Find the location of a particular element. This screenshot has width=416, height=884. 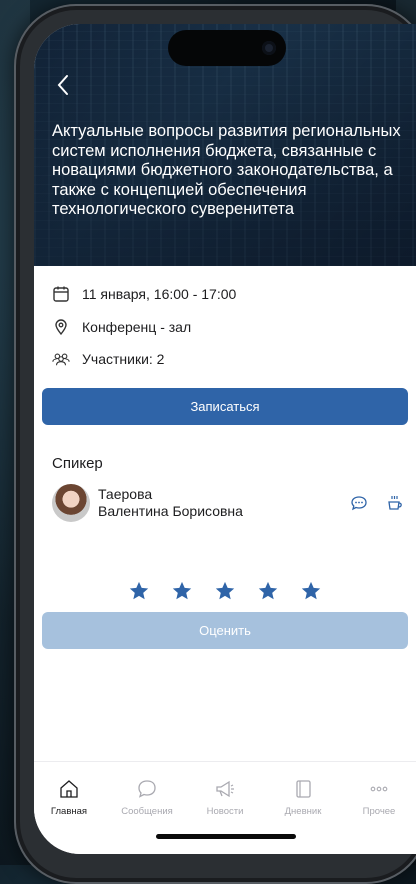

calendar-icon is located at coordinates (61, 294).